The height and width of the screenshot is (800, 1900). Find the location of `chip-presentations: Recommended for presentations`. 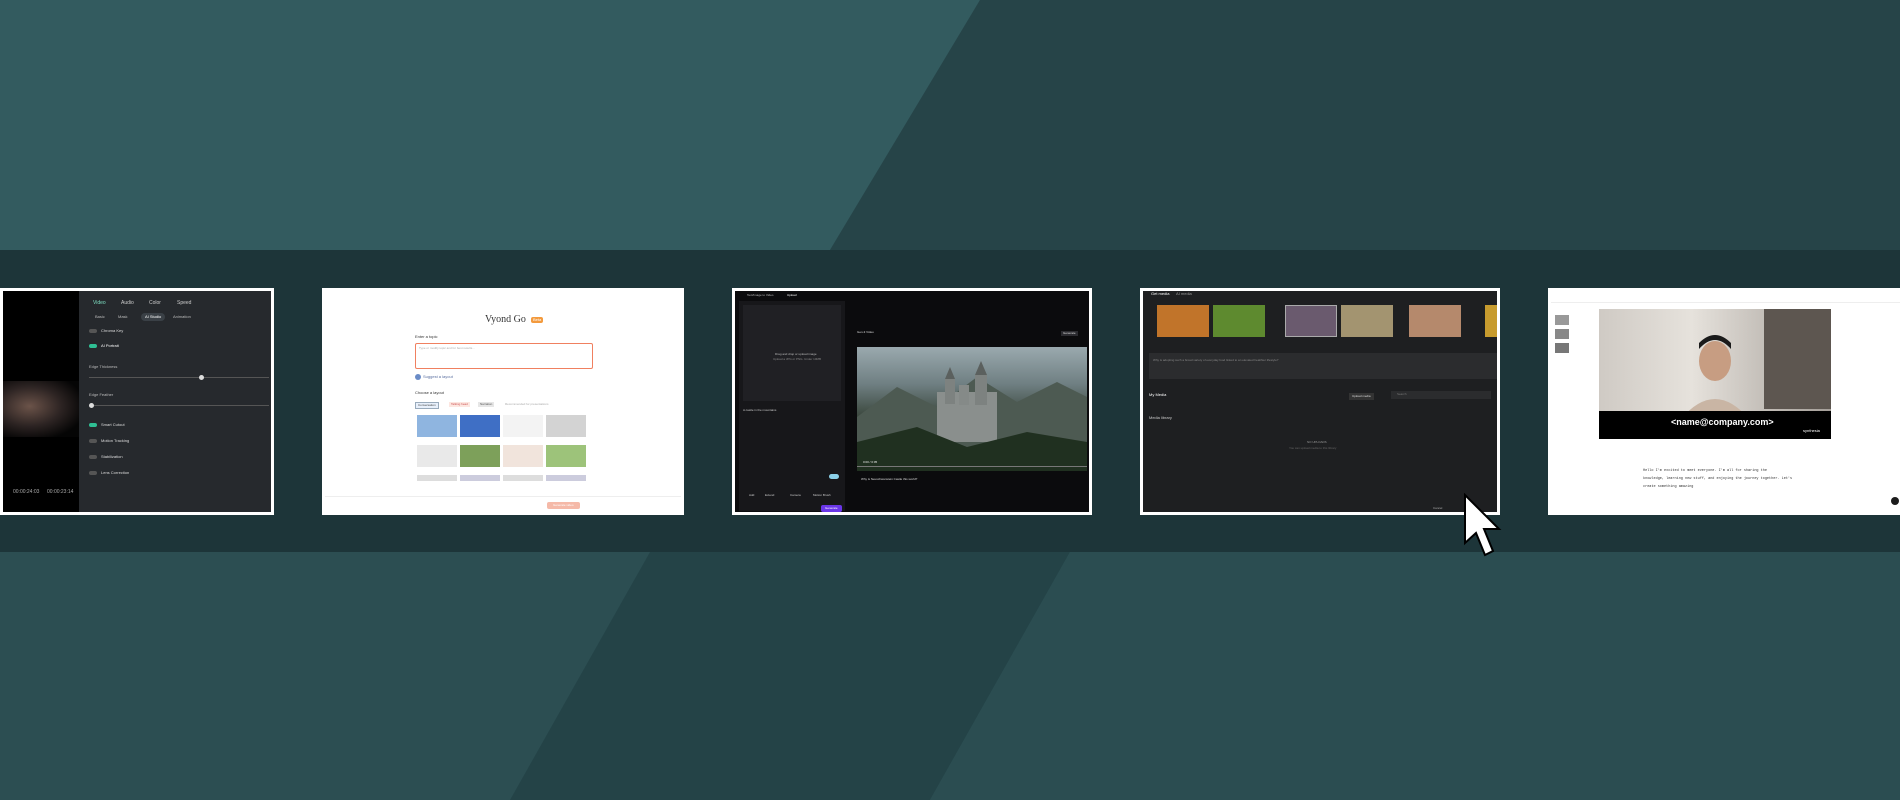

chip-presentations: Recommended for presentations is located at coordinates (527, 404).